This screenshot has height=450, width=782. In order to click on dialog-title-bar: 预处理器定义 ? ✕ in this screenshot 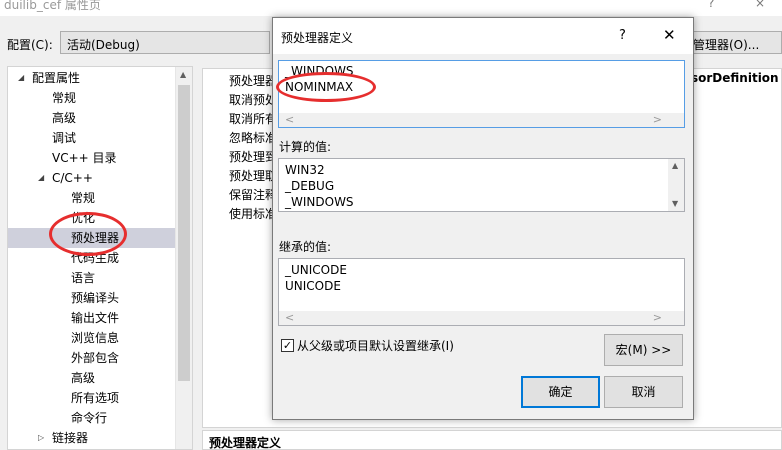, I will do `click(483, 36)`.